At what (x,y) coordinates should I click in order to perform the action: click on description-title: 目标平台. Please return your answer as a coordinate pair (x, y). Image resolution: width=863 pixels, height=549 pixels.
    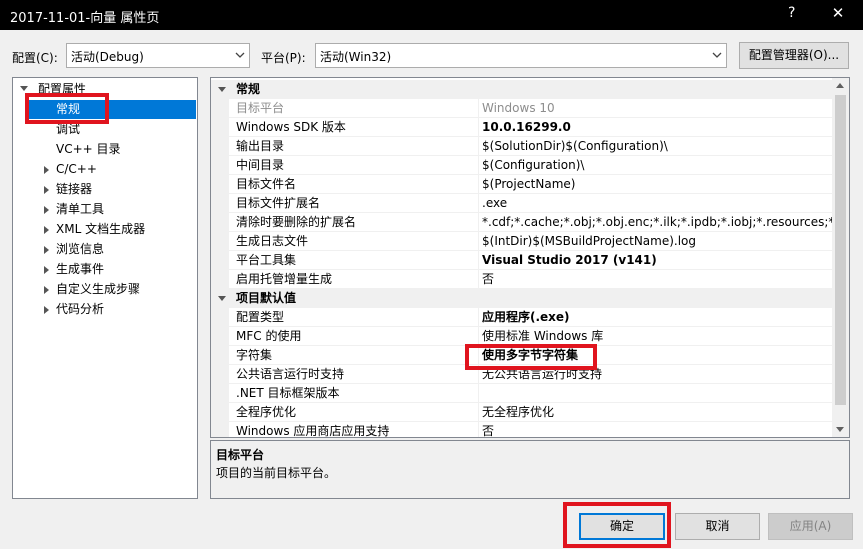
    Looking at the image, I should click on (240, 455).